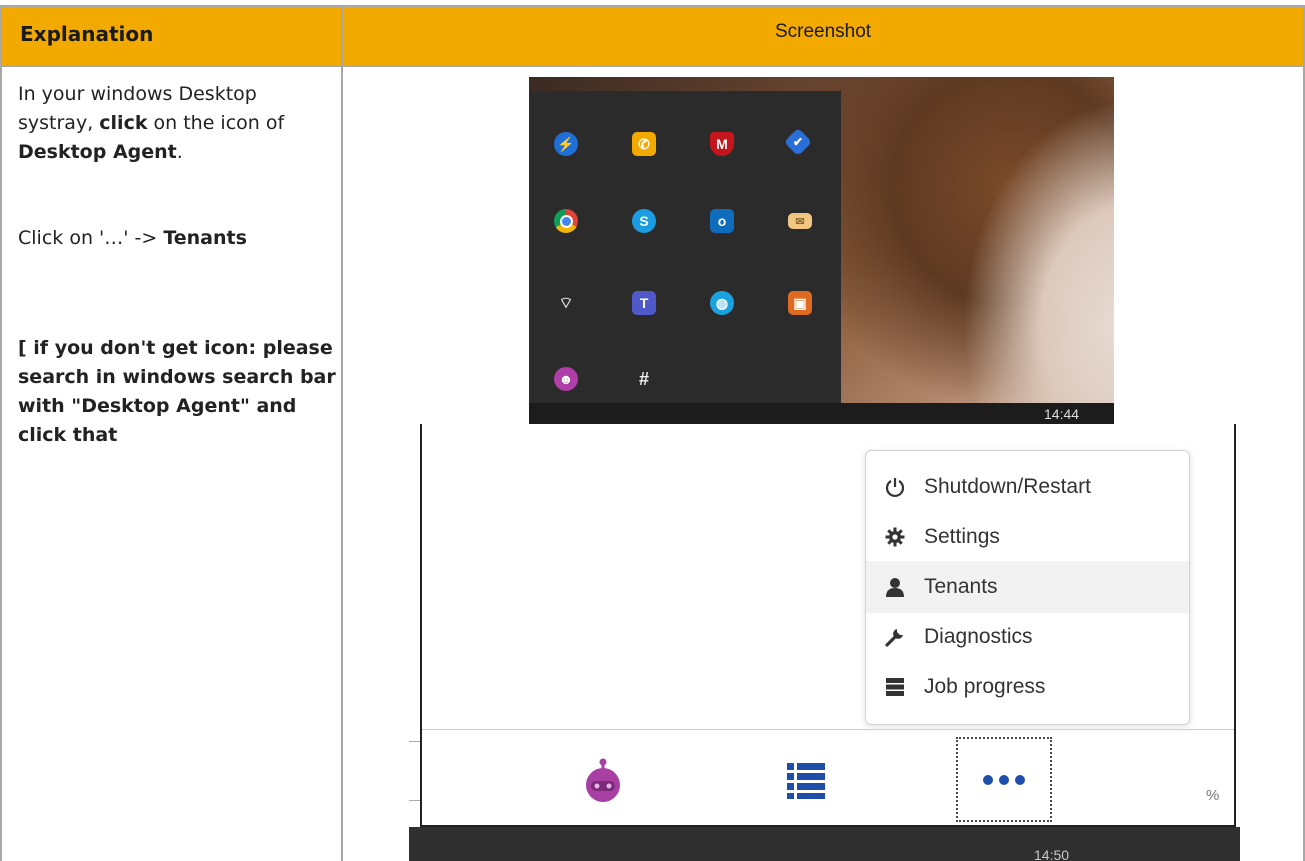  What do you see at coordinates (685, 247) in the screenshot?
I see `systray-overflow-panel: ⚡ ✆ M ✔ S o ✉ ⌔ T ◍ ▣ ☻ #` at bounding box center [685, 247].